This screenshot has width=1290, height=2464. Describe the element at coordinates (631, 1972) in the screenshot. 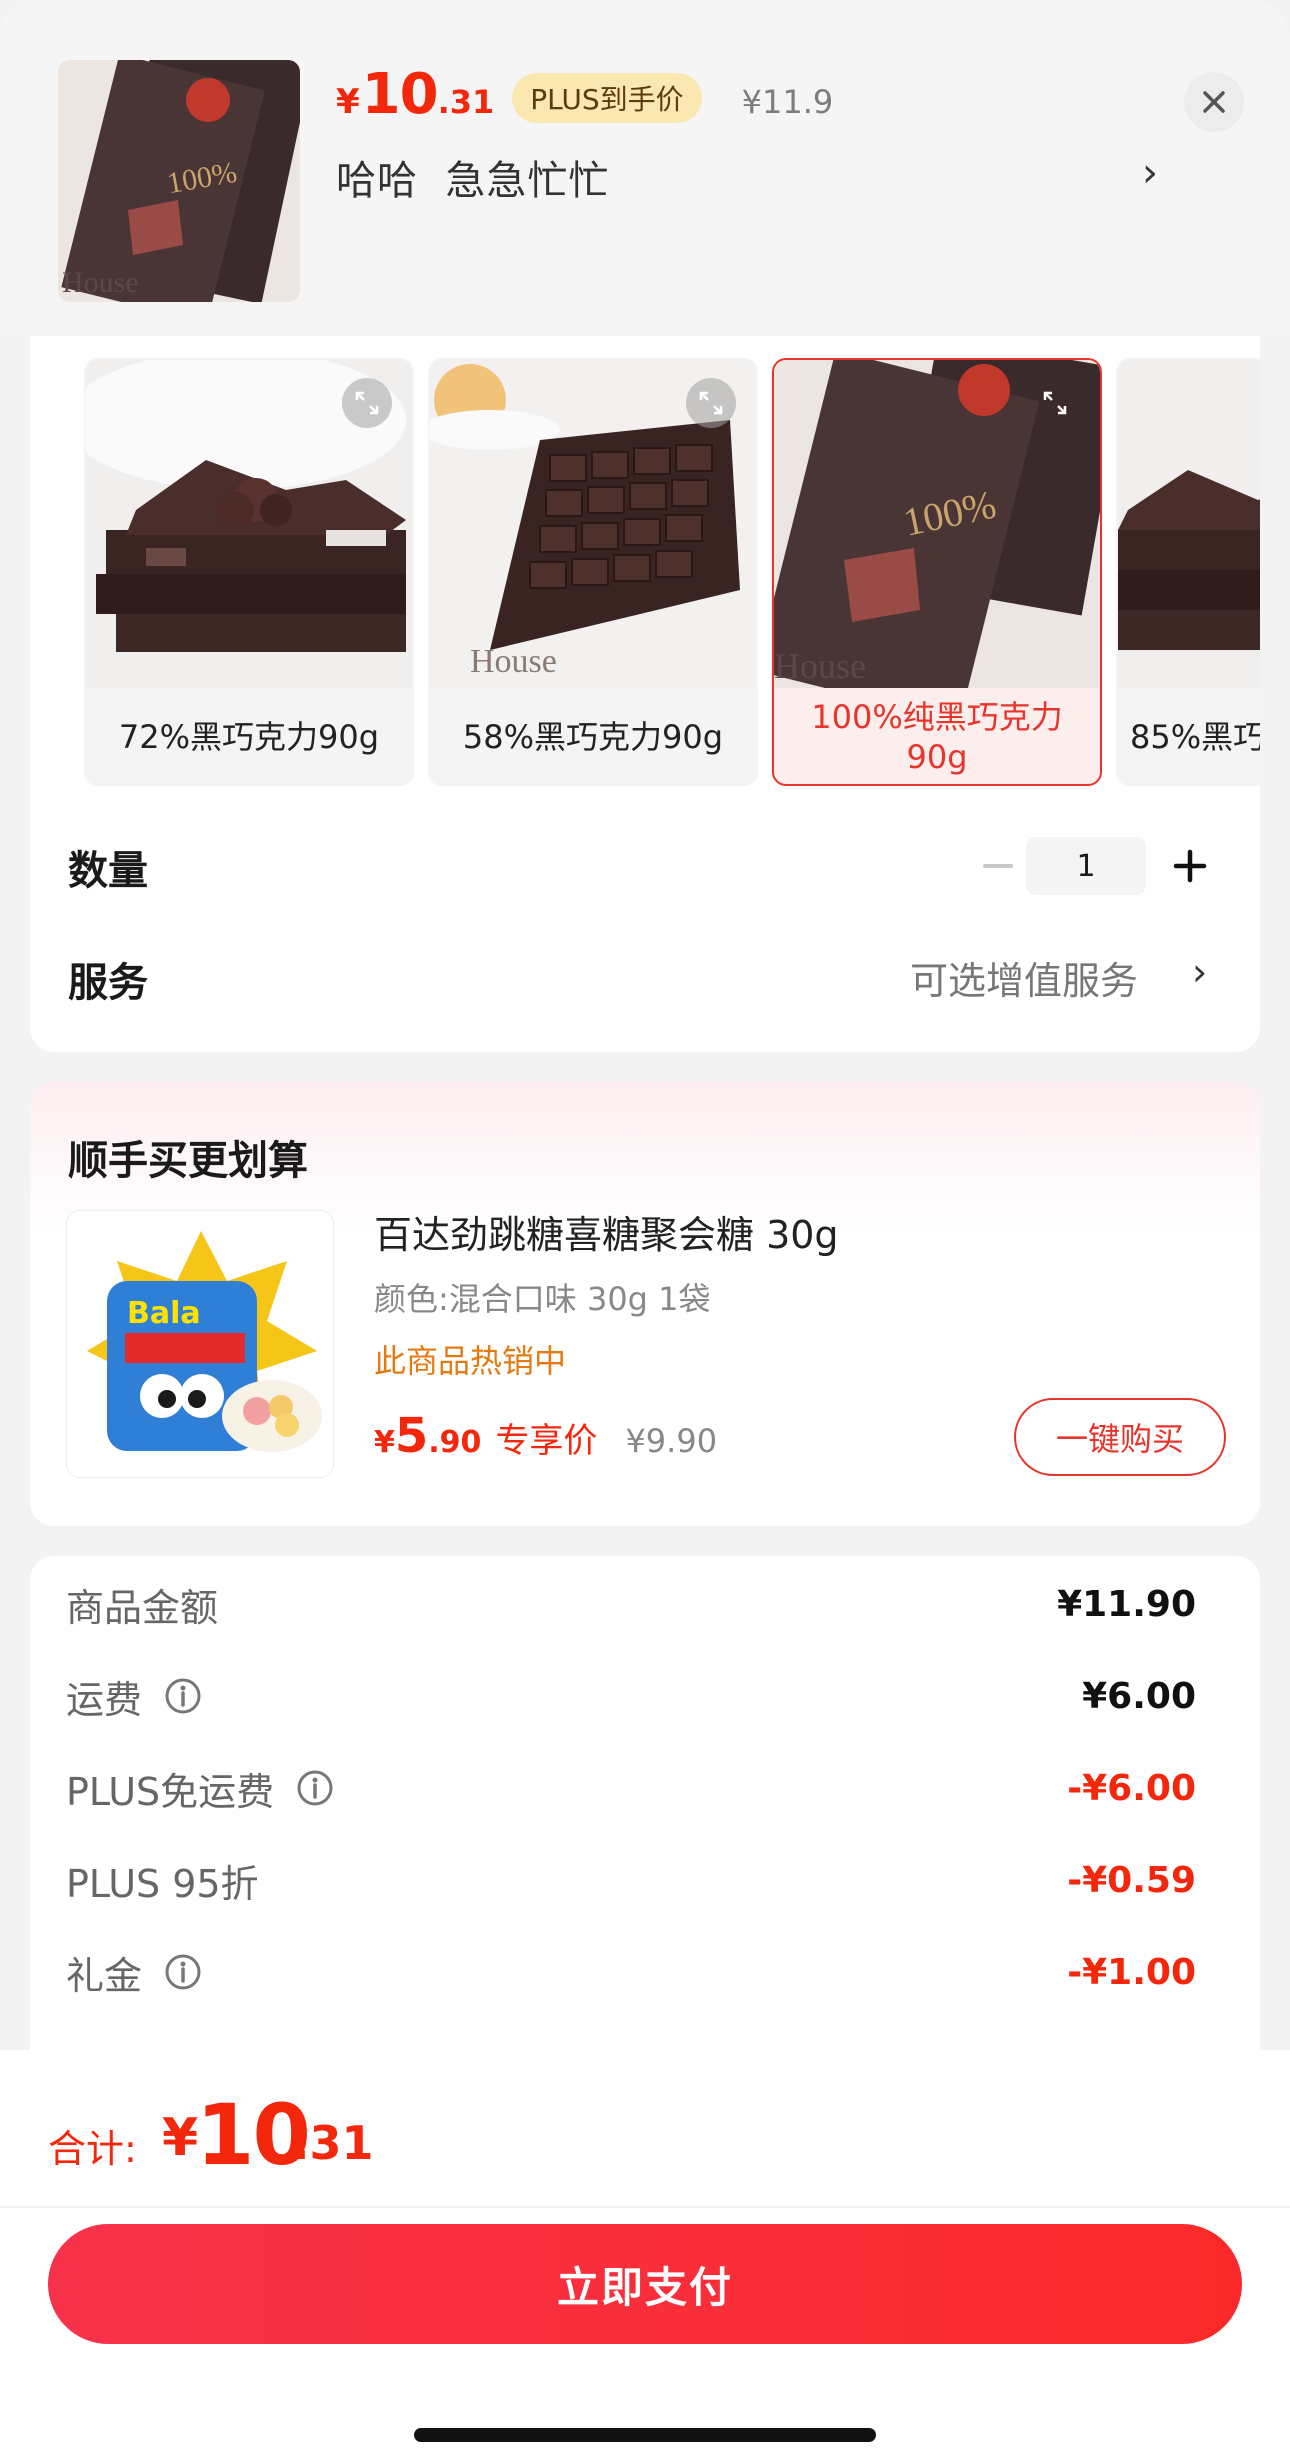

I see `summary-row: 礼金 -¥1.00` at that location.